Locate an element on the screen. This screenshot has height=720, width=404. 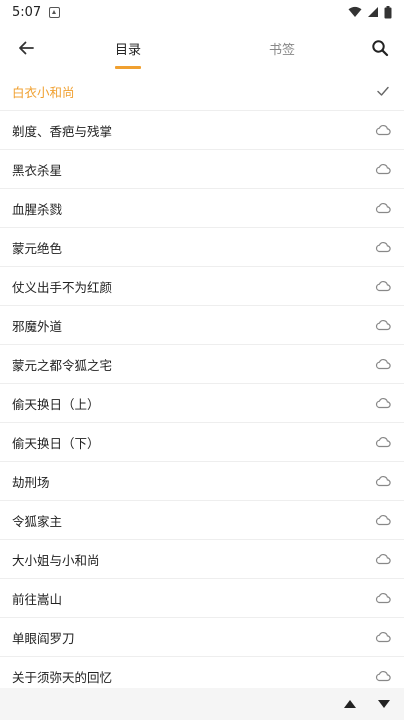
tab-bookmarks-label: 书签 is located at coordinates (281, 50).